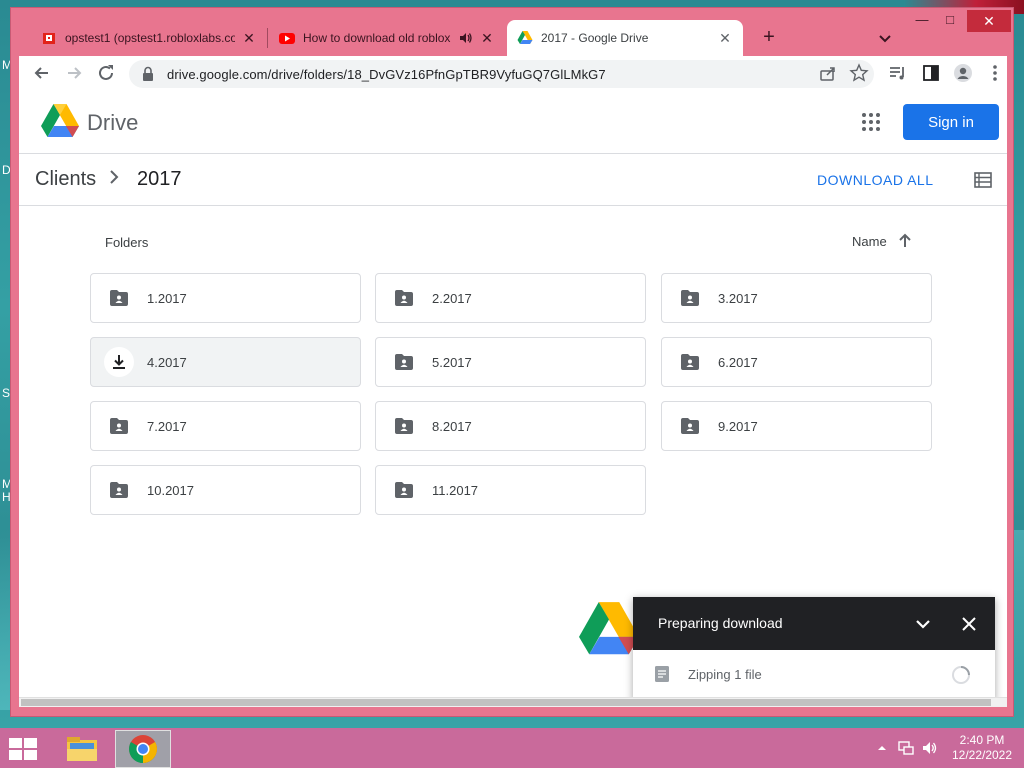 This screenshot has height=768, width=1024. What do you see at coordinates (923, 624) in the screenshot?
I see `chevron-down-icon` at bounding box center [923, 624].